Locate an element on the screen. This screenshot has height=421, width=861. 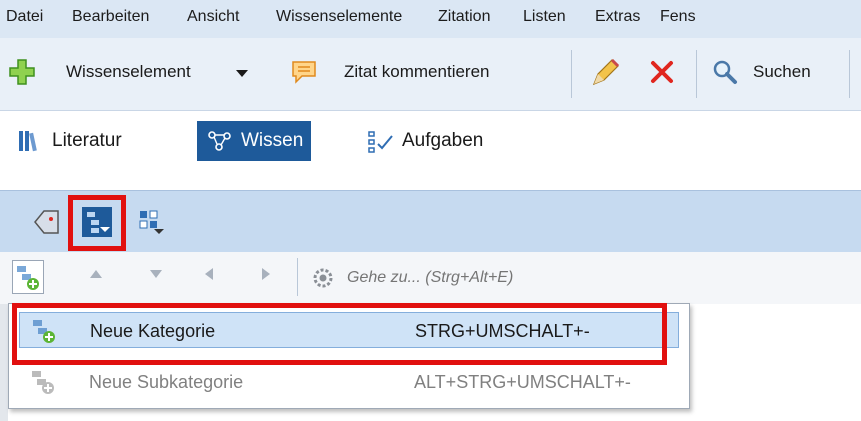
menu-extras: Extras is located at coordinates (617, 17).